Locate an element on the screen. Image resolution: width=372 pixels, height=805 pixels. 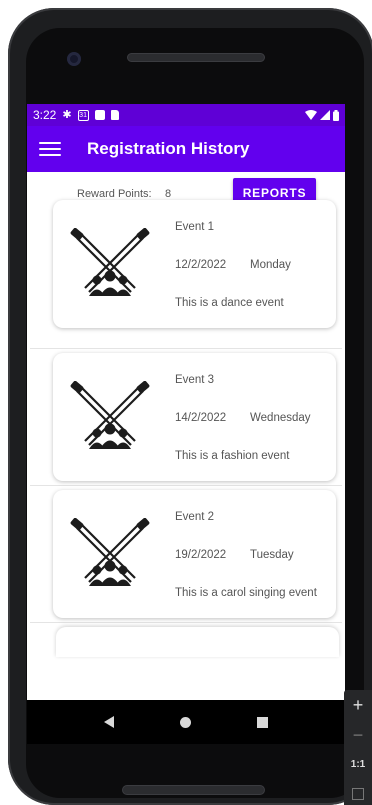
emulator-zoom-controls: + − 1:1 is located at coordinates (358, 747).